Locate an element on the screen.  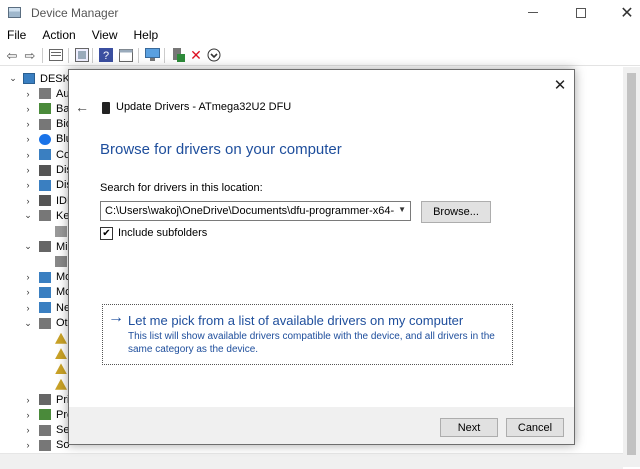
search-location-label: Search for drivers in this location: is located at coordinates (181, 188).